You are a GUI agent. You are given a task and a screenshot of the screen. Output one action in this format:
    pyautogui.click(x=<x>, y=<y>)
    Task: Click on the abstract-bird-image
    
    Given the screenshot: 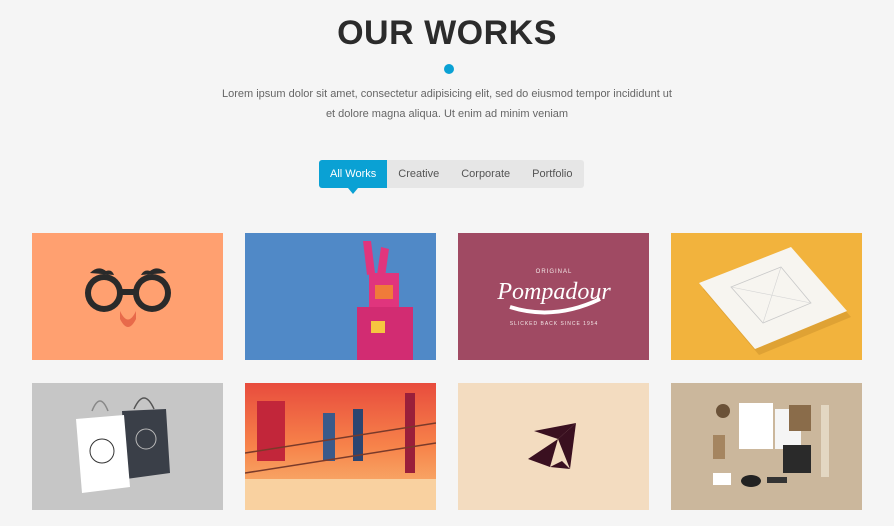 What is the action you would take?
    pyautogui.click(x=553, y=446)
    